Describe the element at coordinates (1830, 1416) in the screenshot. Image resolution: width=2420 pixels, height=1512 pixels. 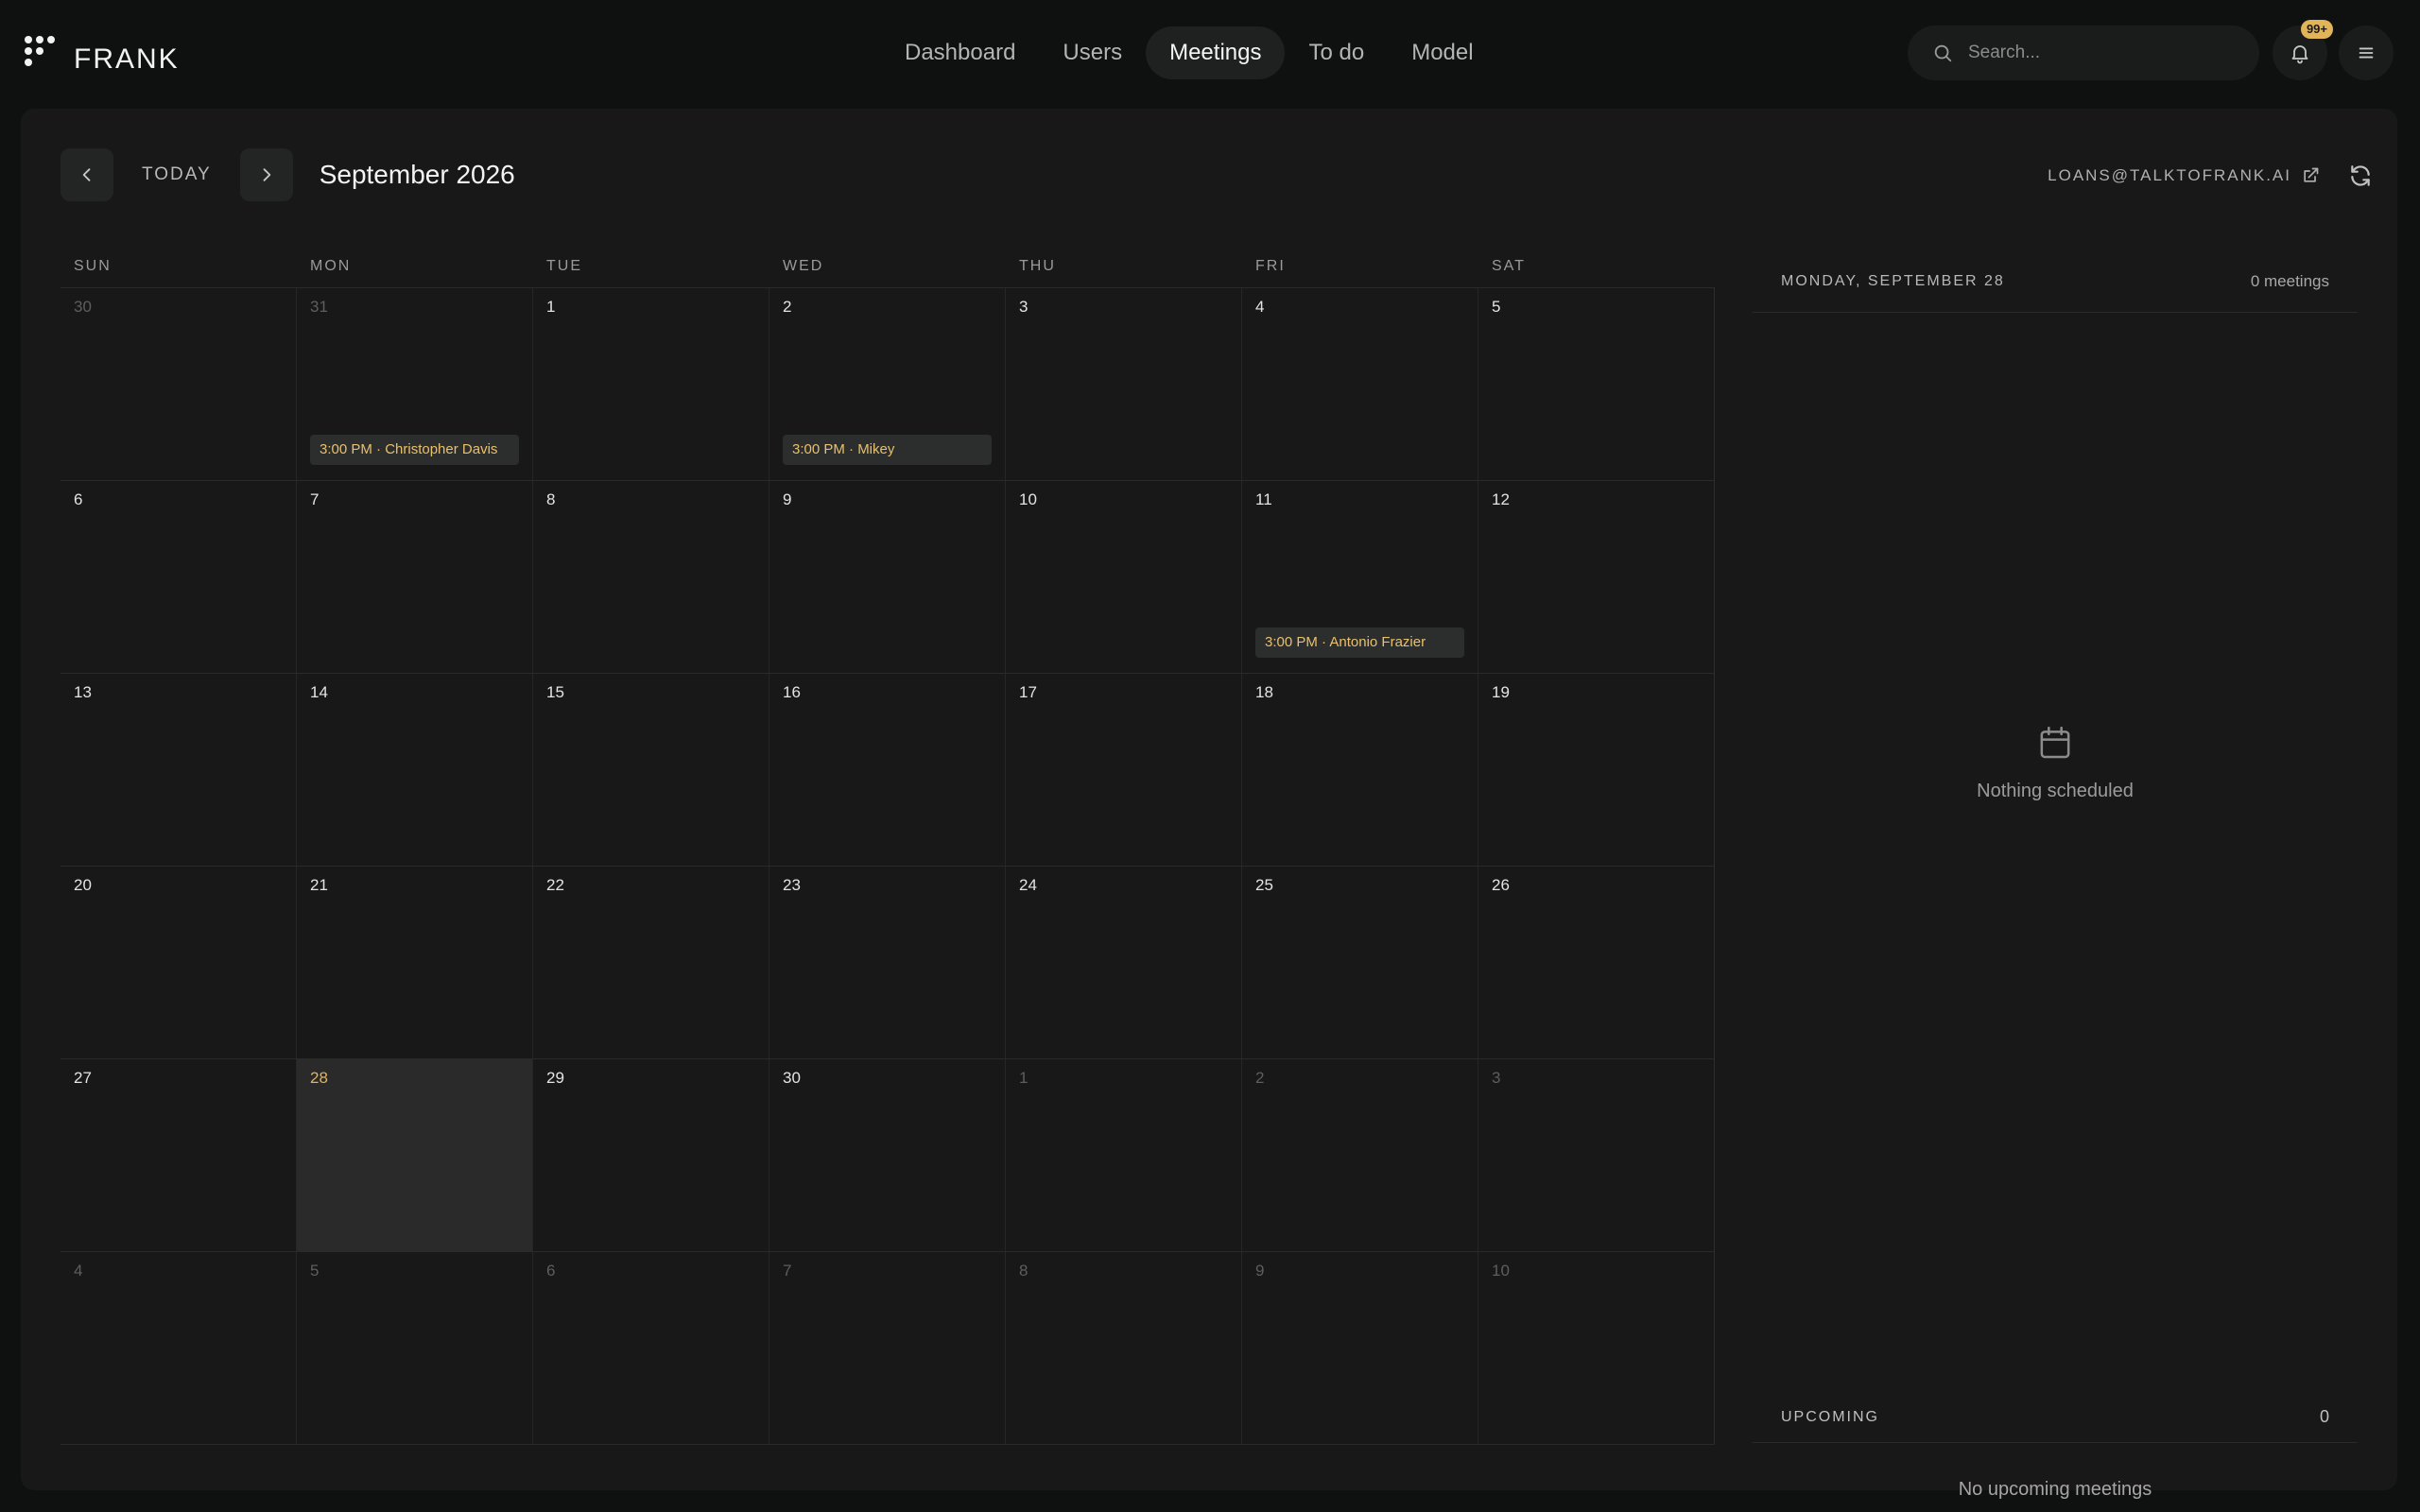
I see `upcoming-label: UPCOMING` at that location.